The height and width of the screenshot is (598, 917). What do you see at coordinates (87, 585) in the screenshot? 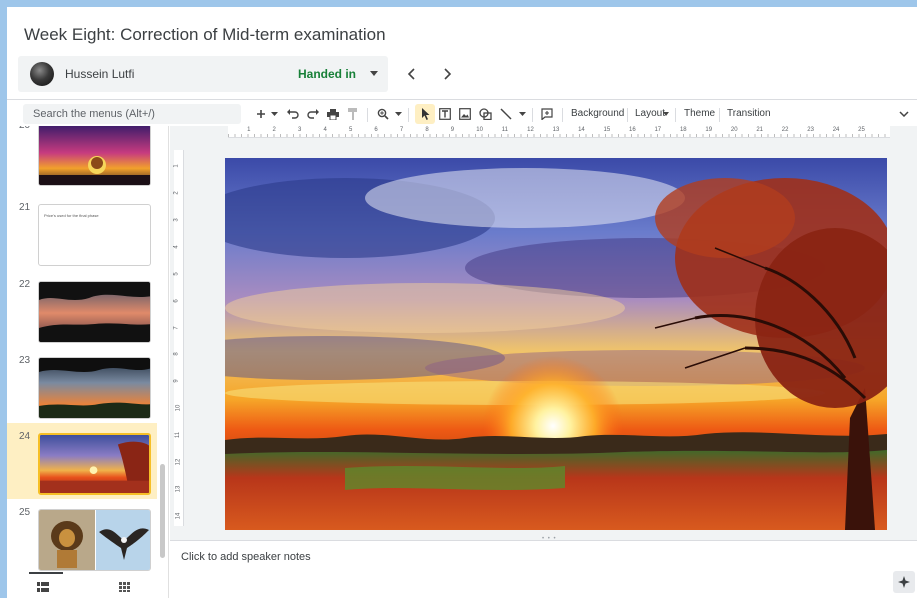
I see `filmstrip-view-tabs` at bounding box center [87, 585].